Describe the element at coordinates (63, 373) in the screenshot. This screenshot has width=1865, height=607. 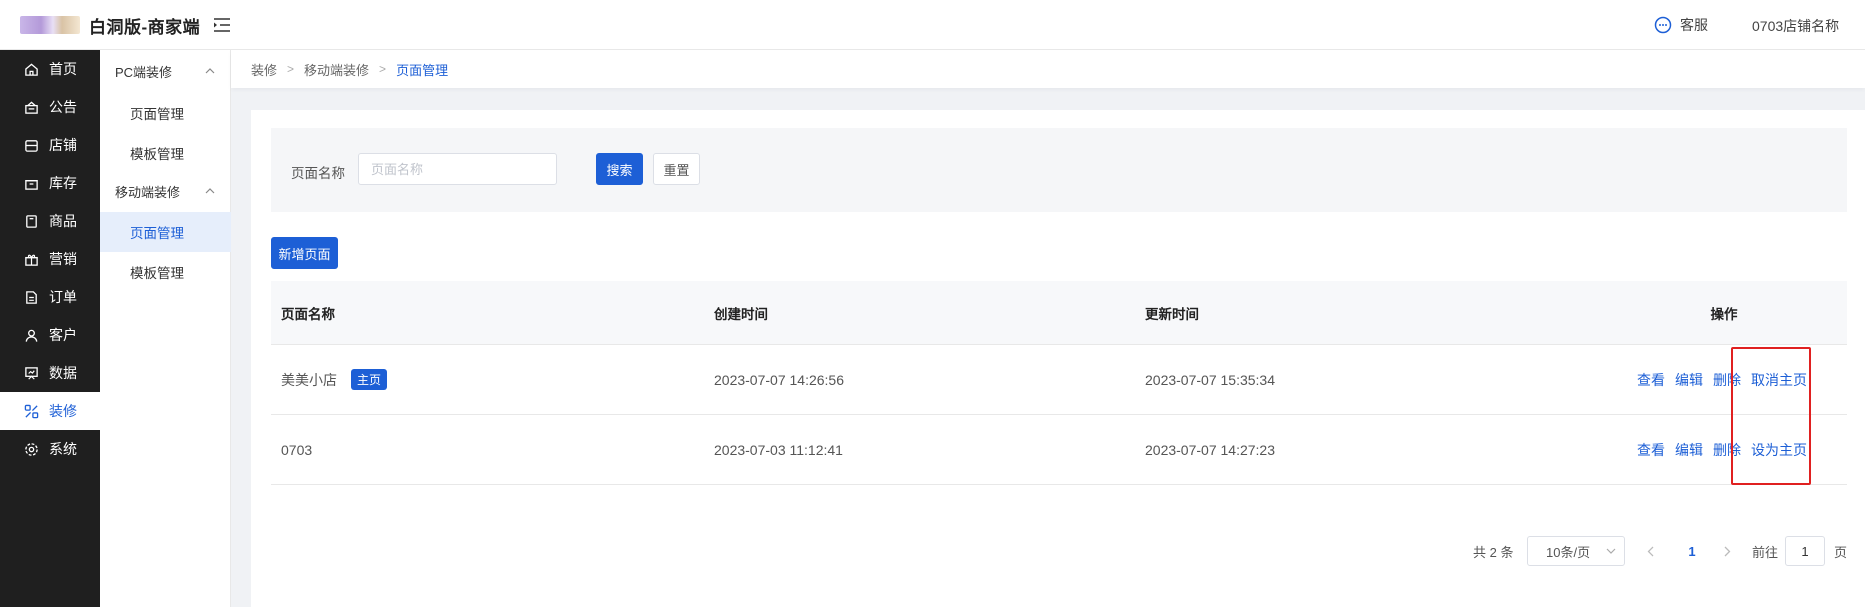
I see `sidebar-item-label: 数据` at that location.